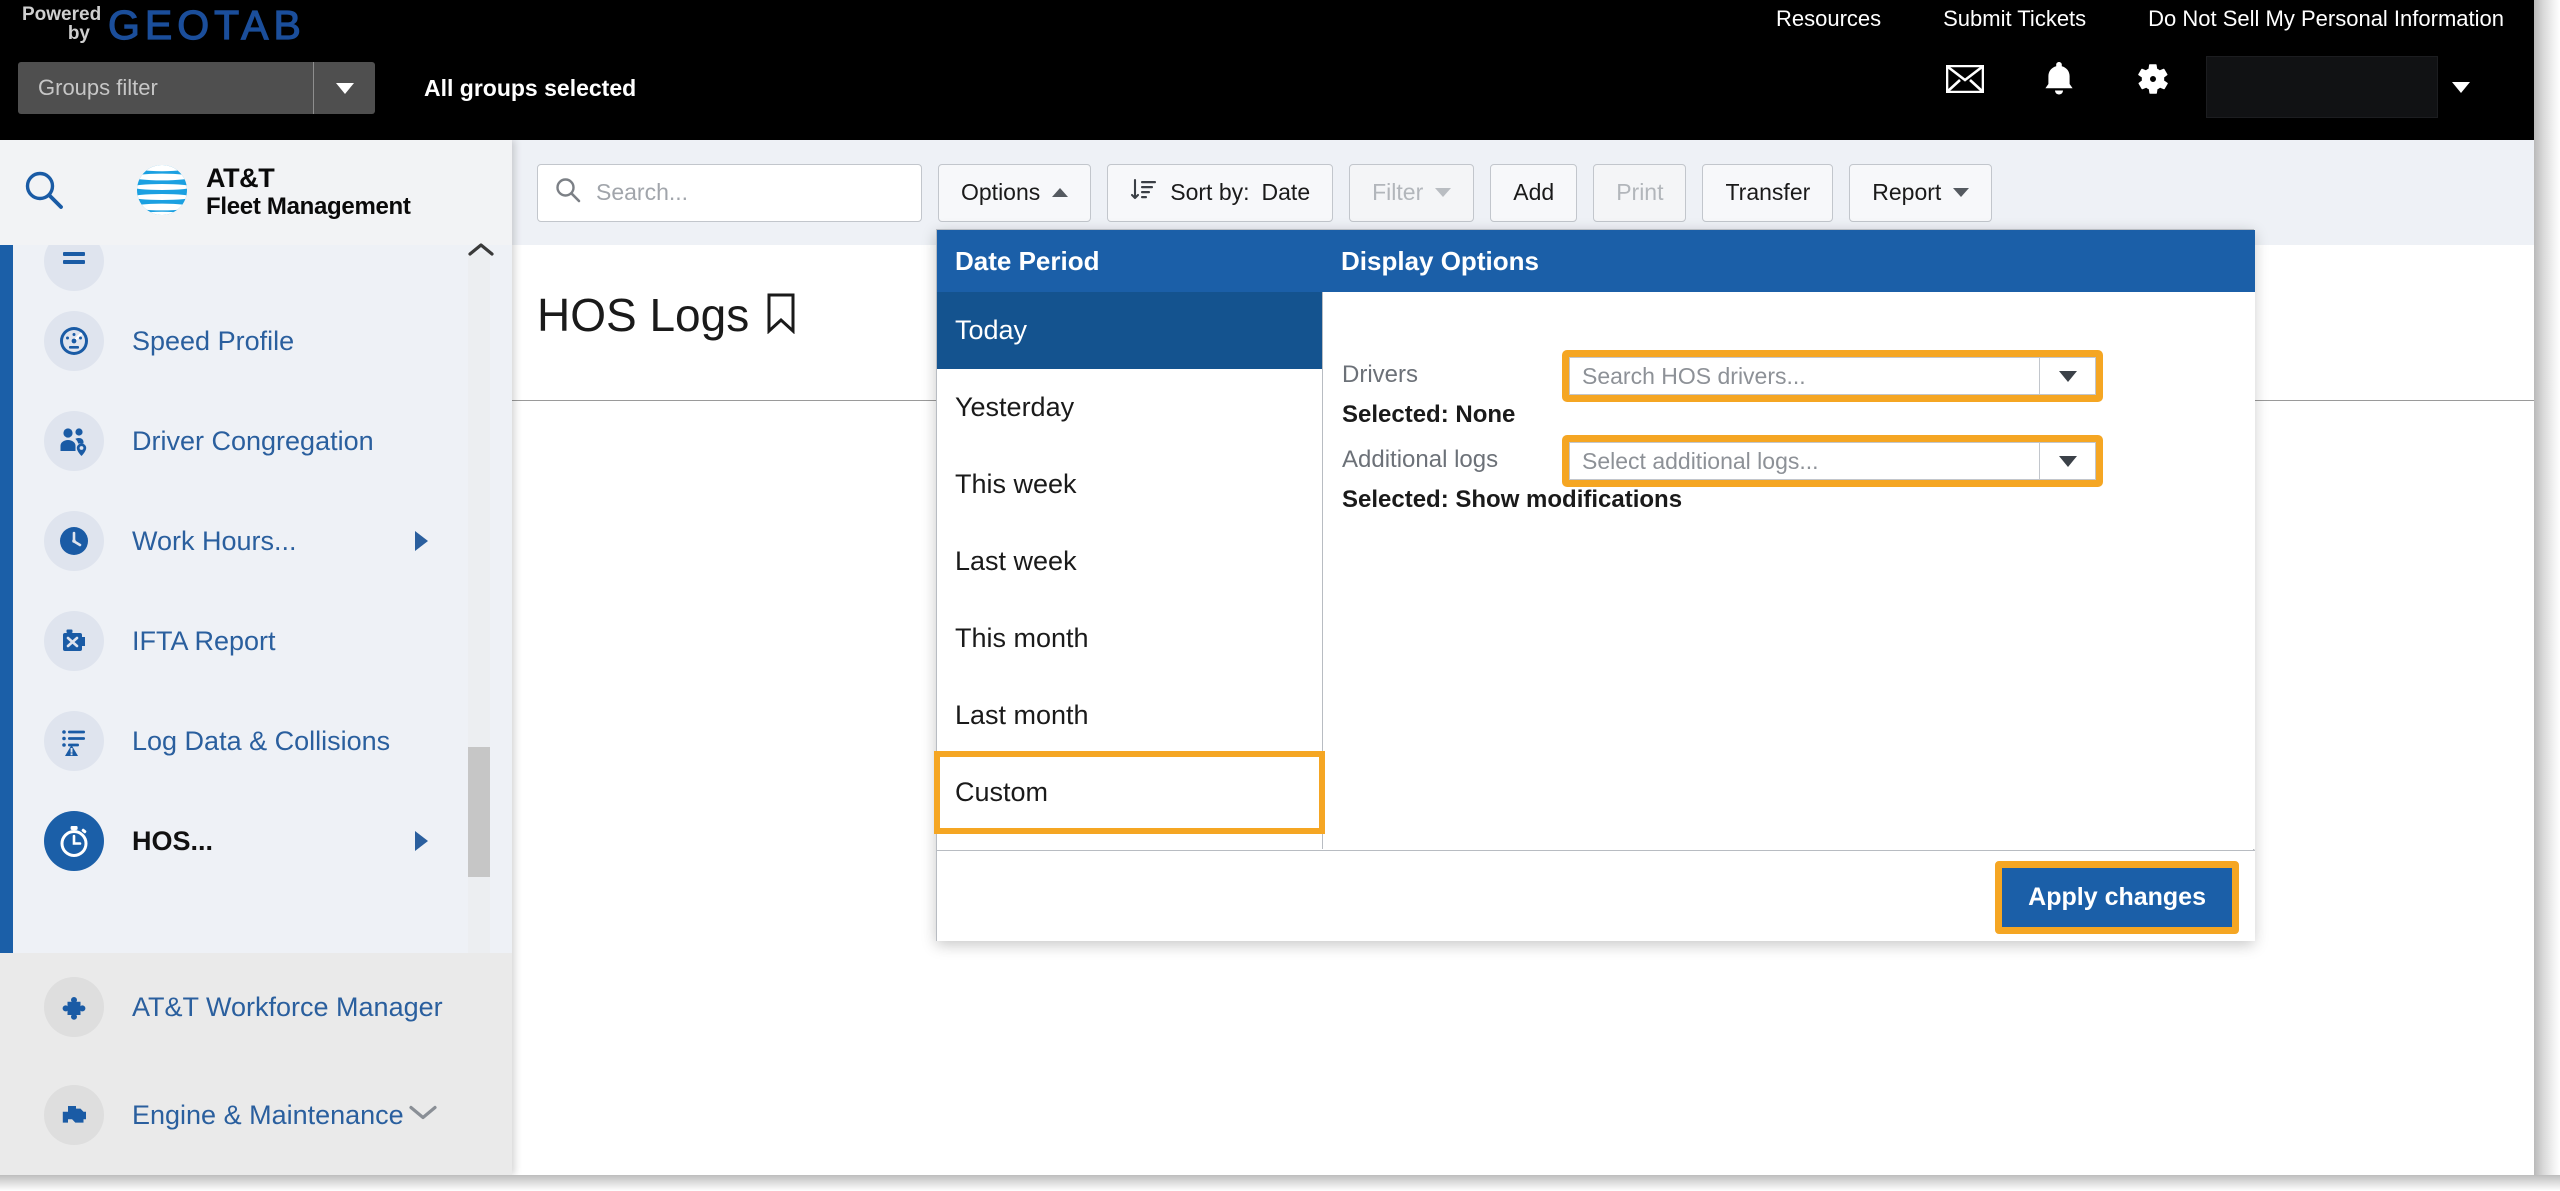  Describe the element at coordinates (74, 1007) in the screenshot. I see `puzzle-icon` at that location.